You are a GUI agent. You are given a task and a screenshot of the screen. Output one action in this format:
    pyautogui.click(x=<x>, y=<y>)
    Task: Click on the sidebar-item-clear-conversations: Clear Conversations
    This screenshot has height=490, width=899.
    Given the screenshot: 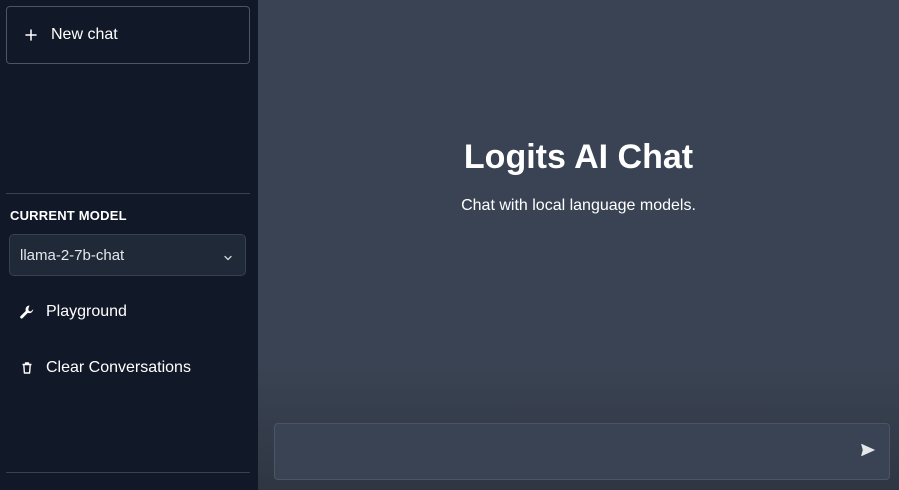 What is the action you would take?
    pyautogui.click(x=129, y=368)
    